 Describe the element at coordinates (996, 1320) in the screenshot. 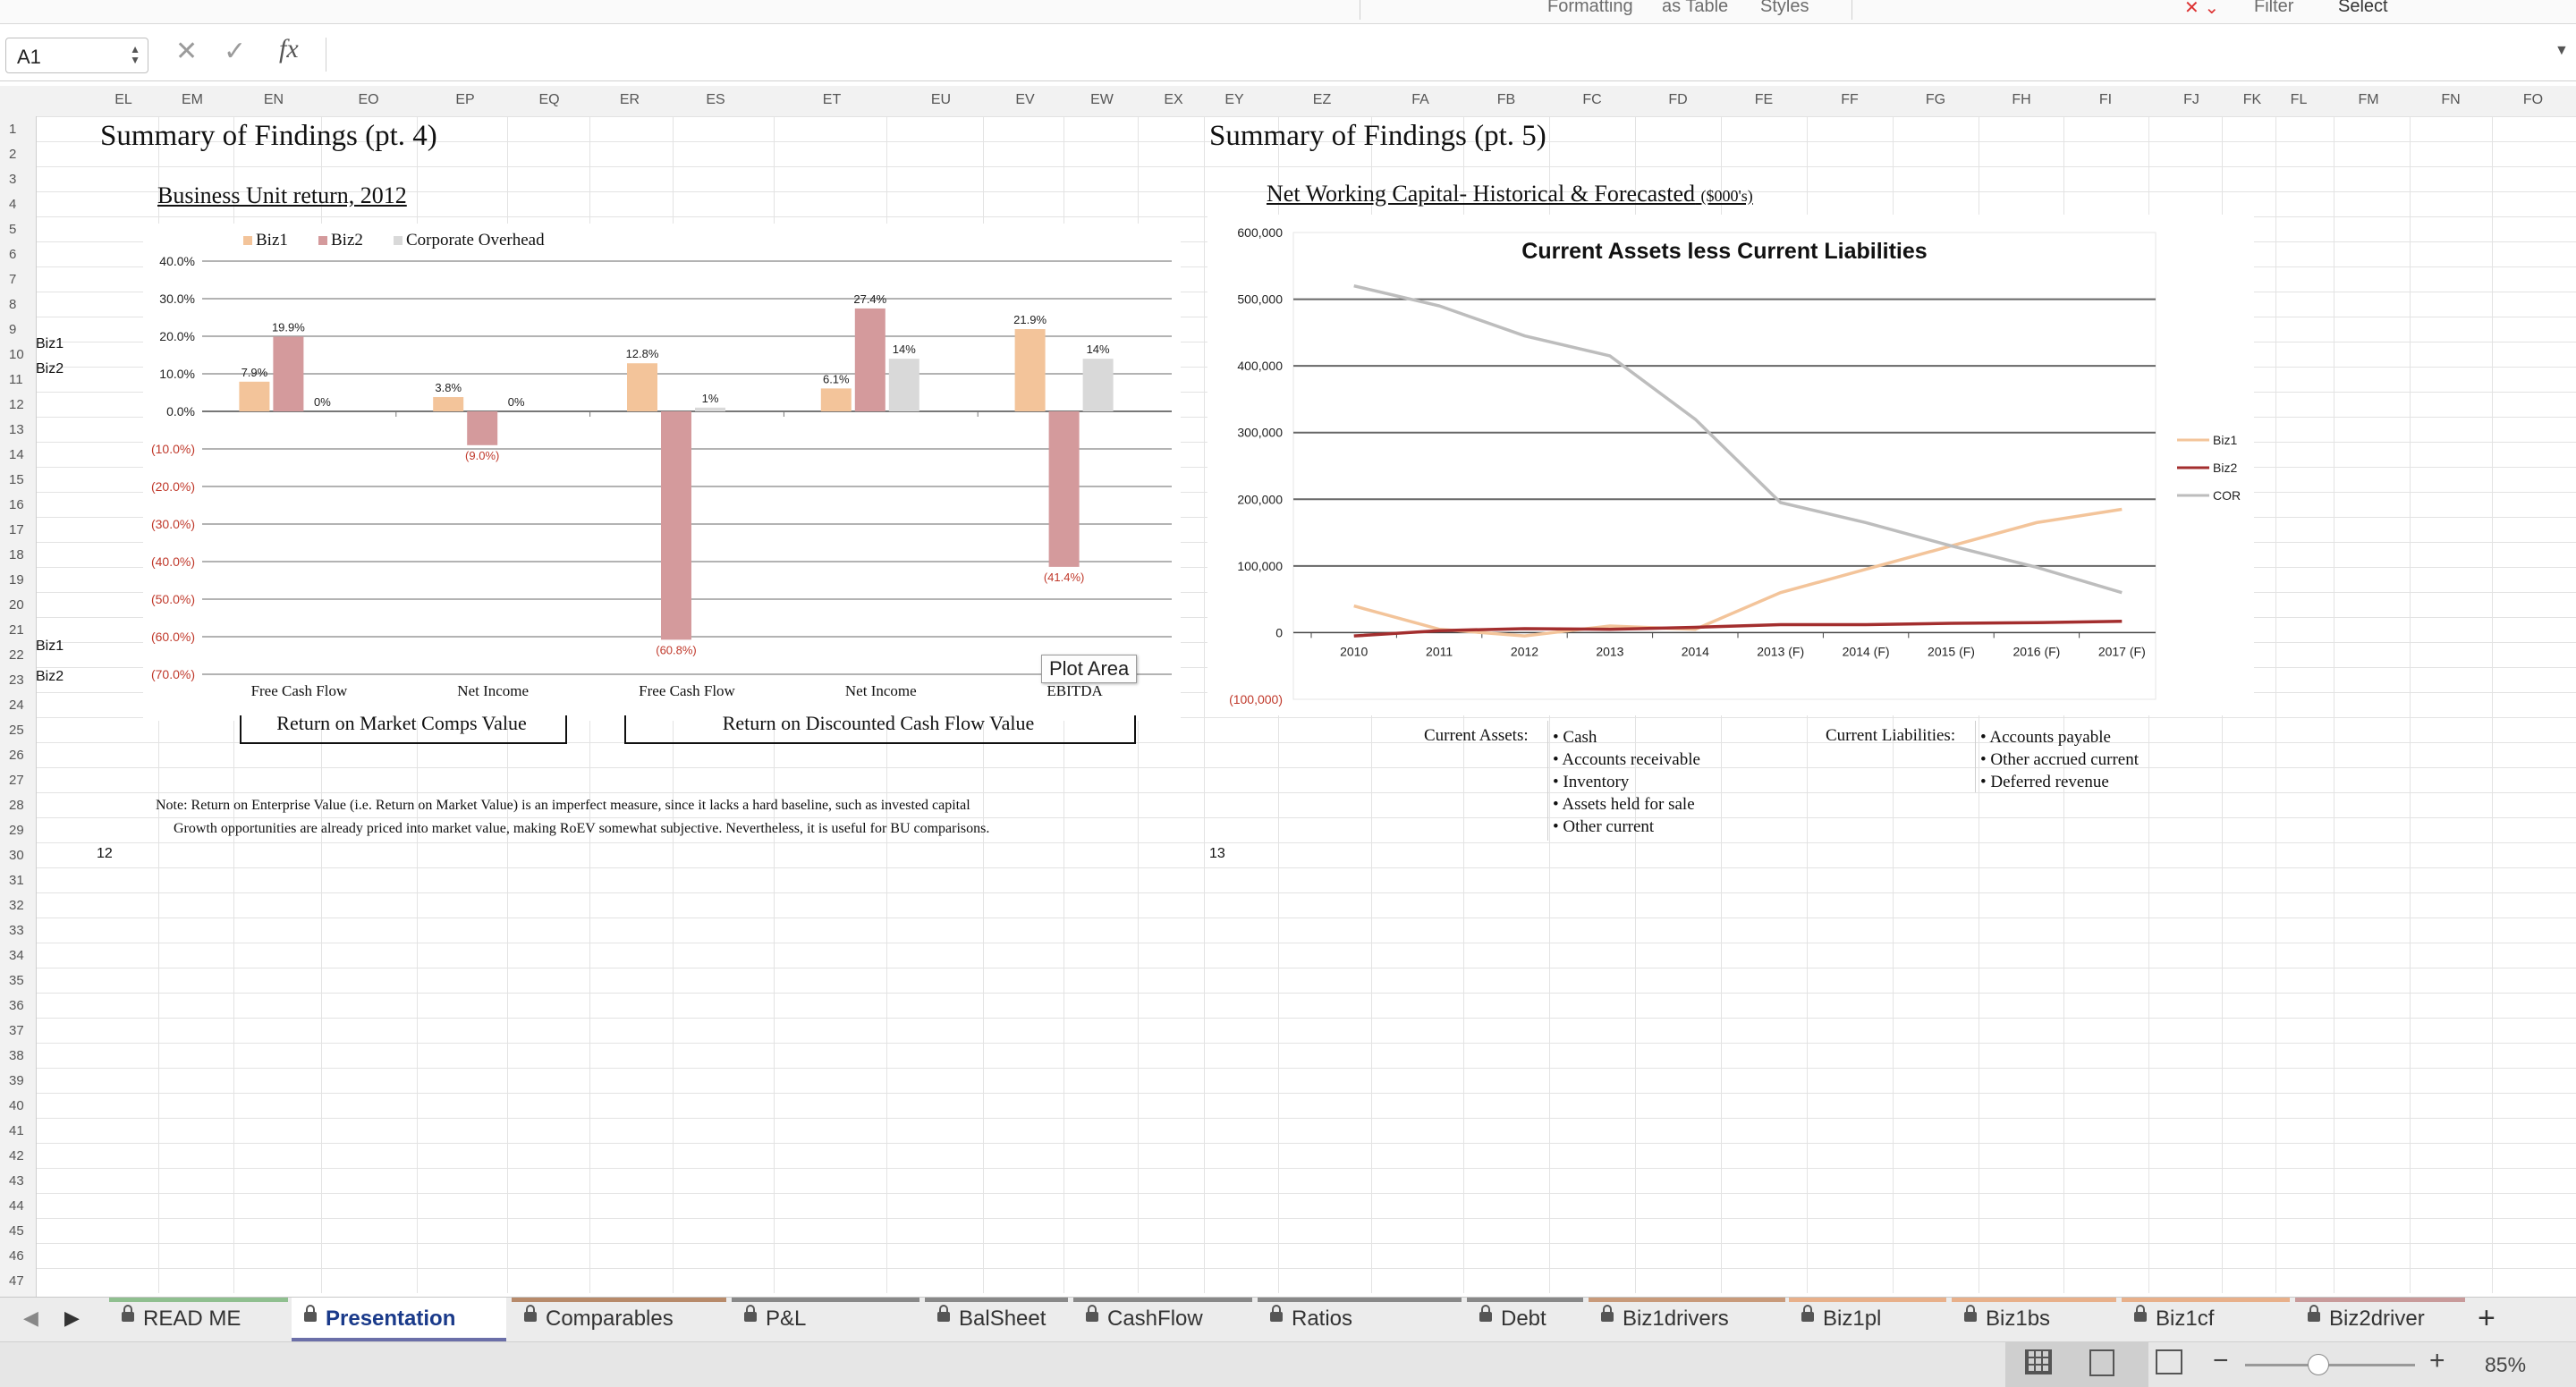

I see `sheet-tab: BalSheet` at that location.